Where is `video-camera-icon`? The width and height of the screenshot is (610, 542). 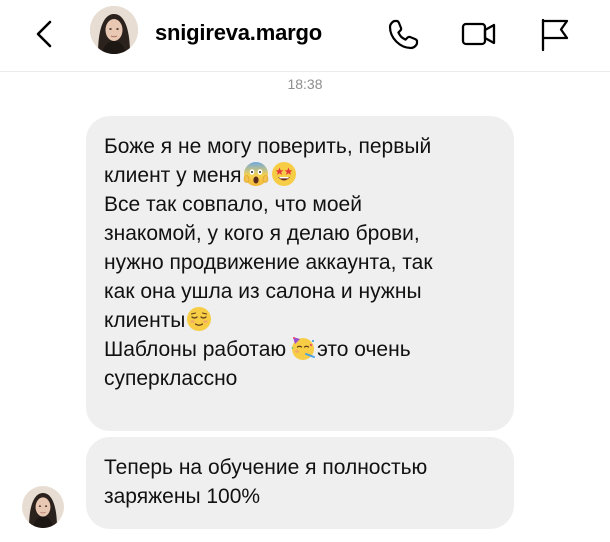
video-camera-icon is located at coordinates (478, 34).